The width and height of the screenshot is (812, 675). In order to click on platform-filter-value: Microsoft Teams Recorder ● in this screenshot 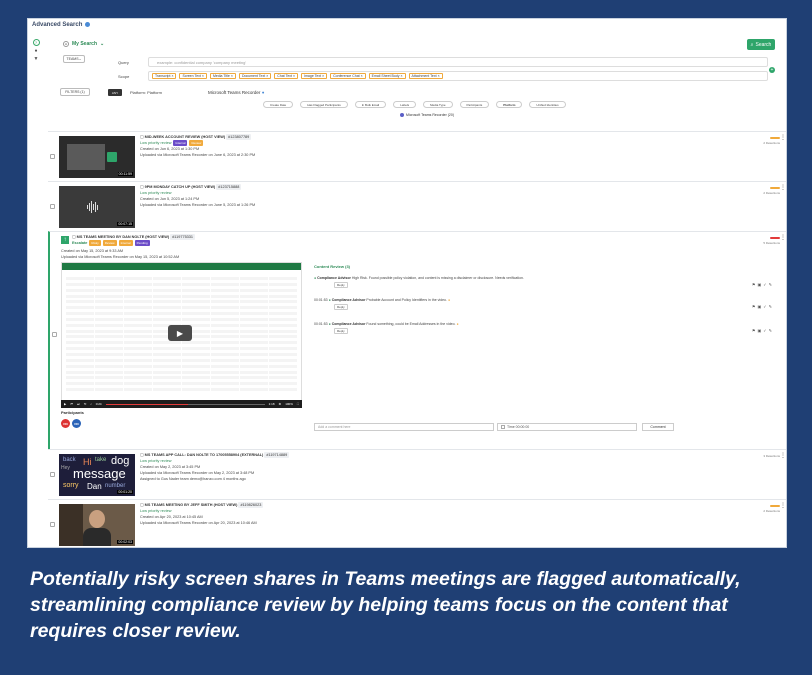, I will do `click(236, 92)`.